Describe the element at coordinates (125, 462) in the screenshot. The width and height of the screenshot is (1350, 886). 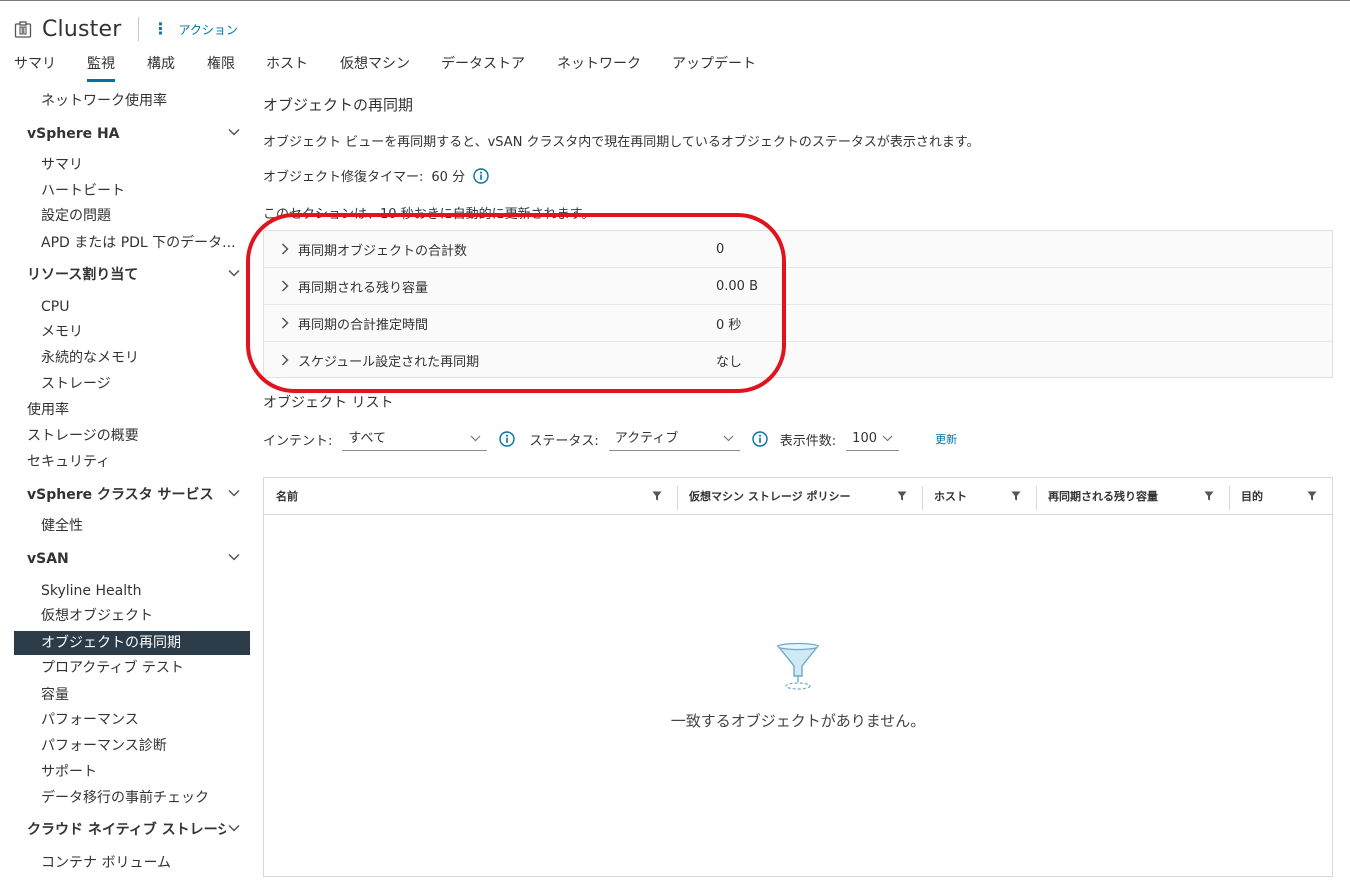
I see `sidebar-item-security: セキュリティ` at that location.